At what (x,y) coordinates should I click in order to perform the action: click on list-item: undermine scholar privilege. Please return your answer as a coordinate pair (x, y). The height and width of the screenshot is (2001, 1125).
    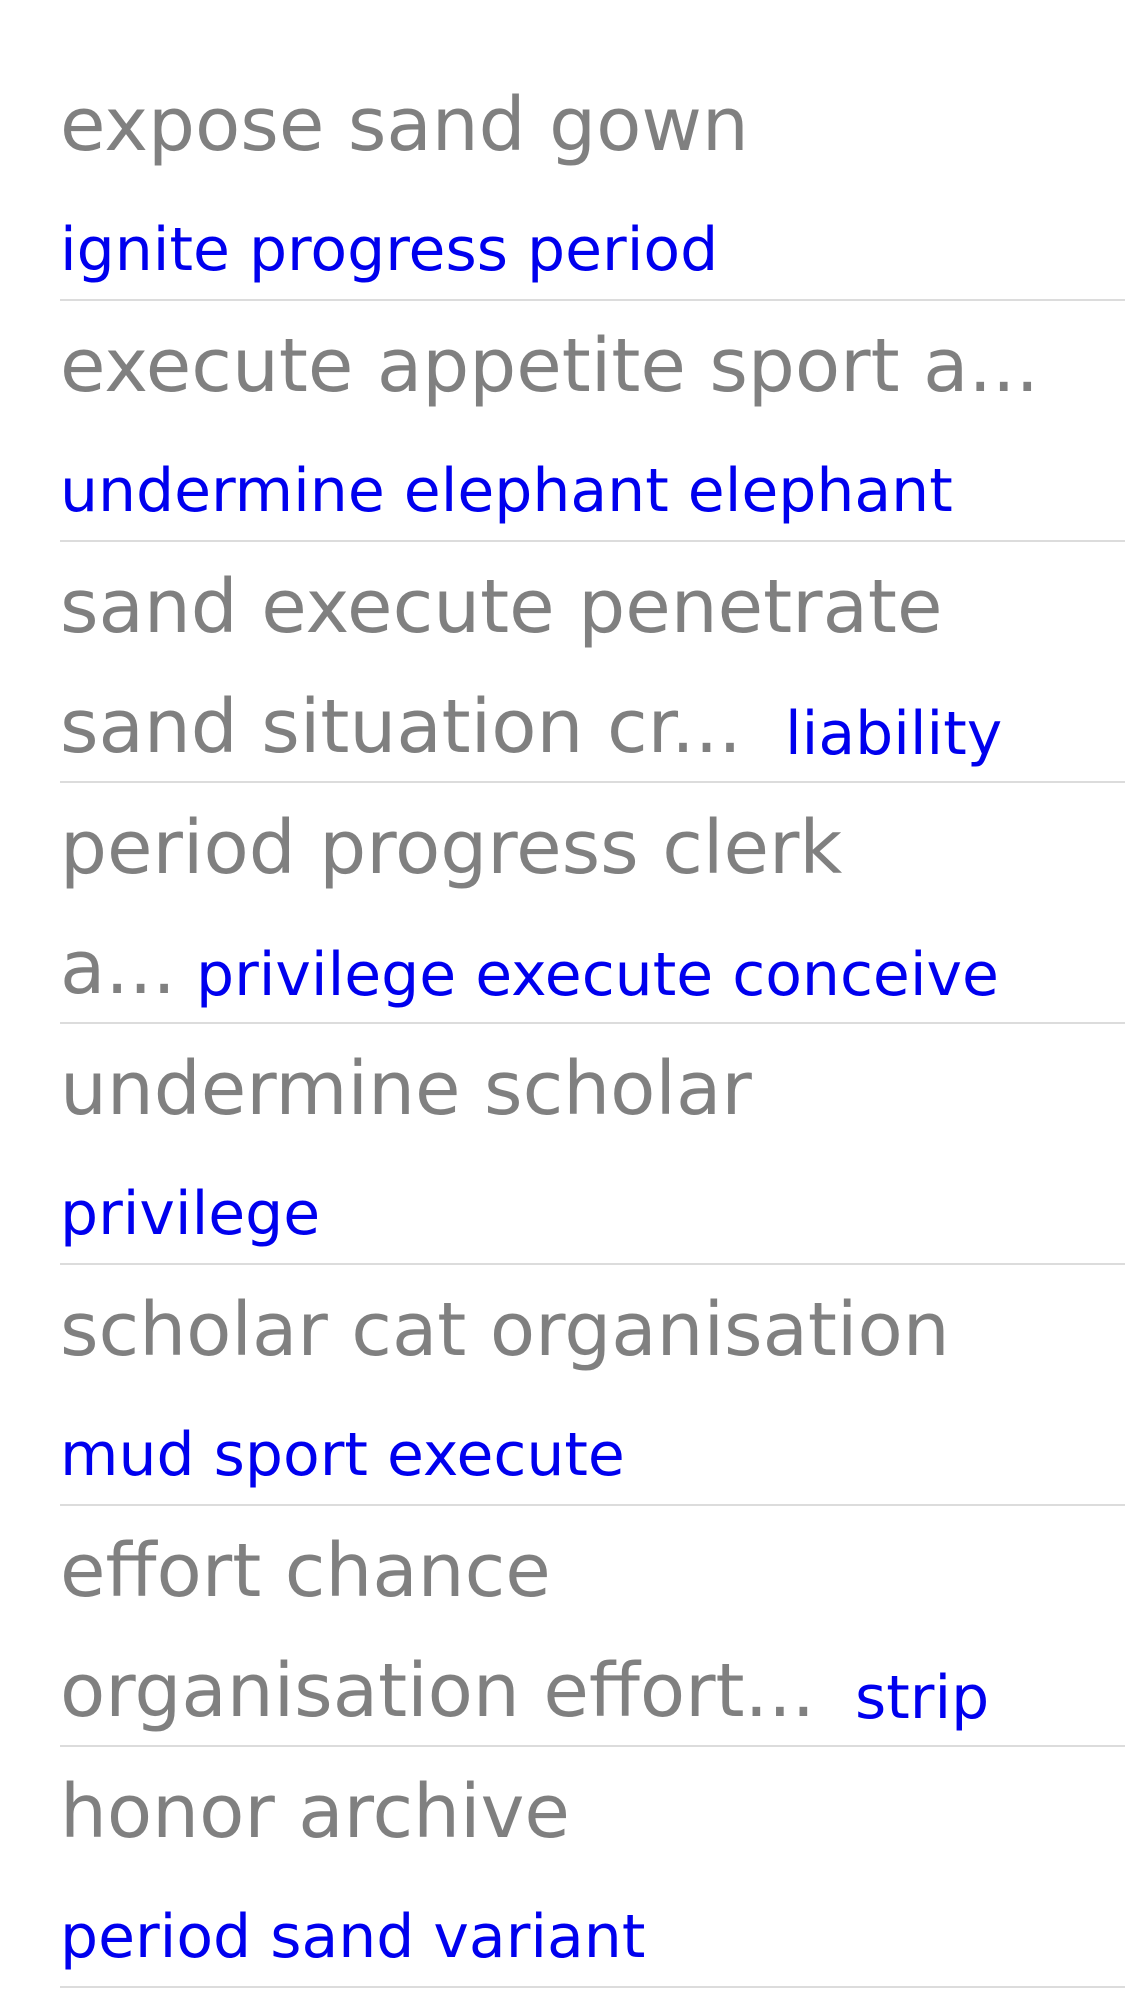
    Looking at the image, I should click on (592, 1144).